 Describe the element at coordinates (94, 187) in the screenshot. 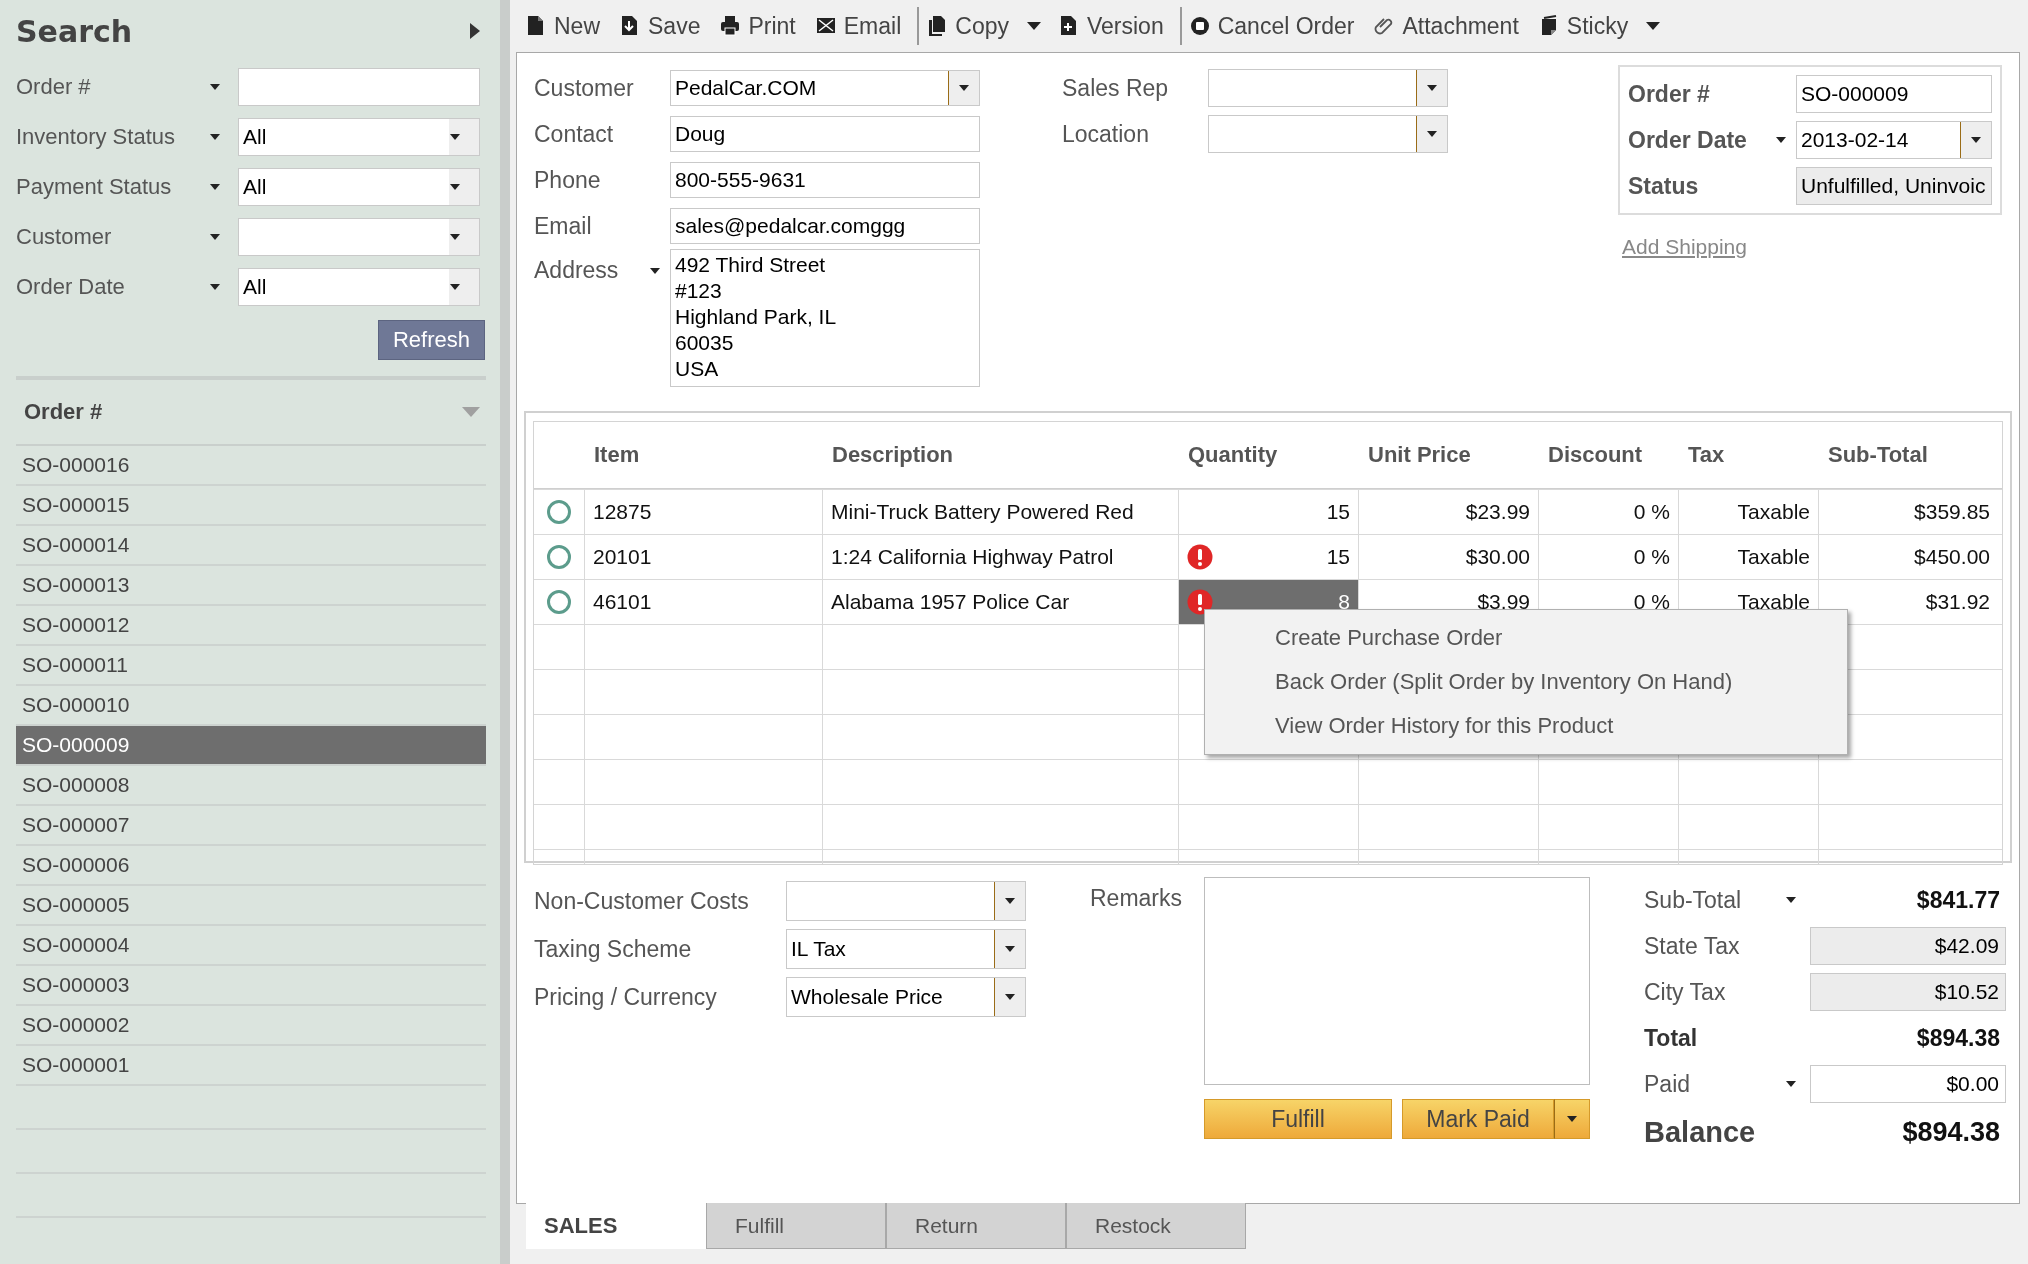

I see `filter-label: Payment Status` at that location.